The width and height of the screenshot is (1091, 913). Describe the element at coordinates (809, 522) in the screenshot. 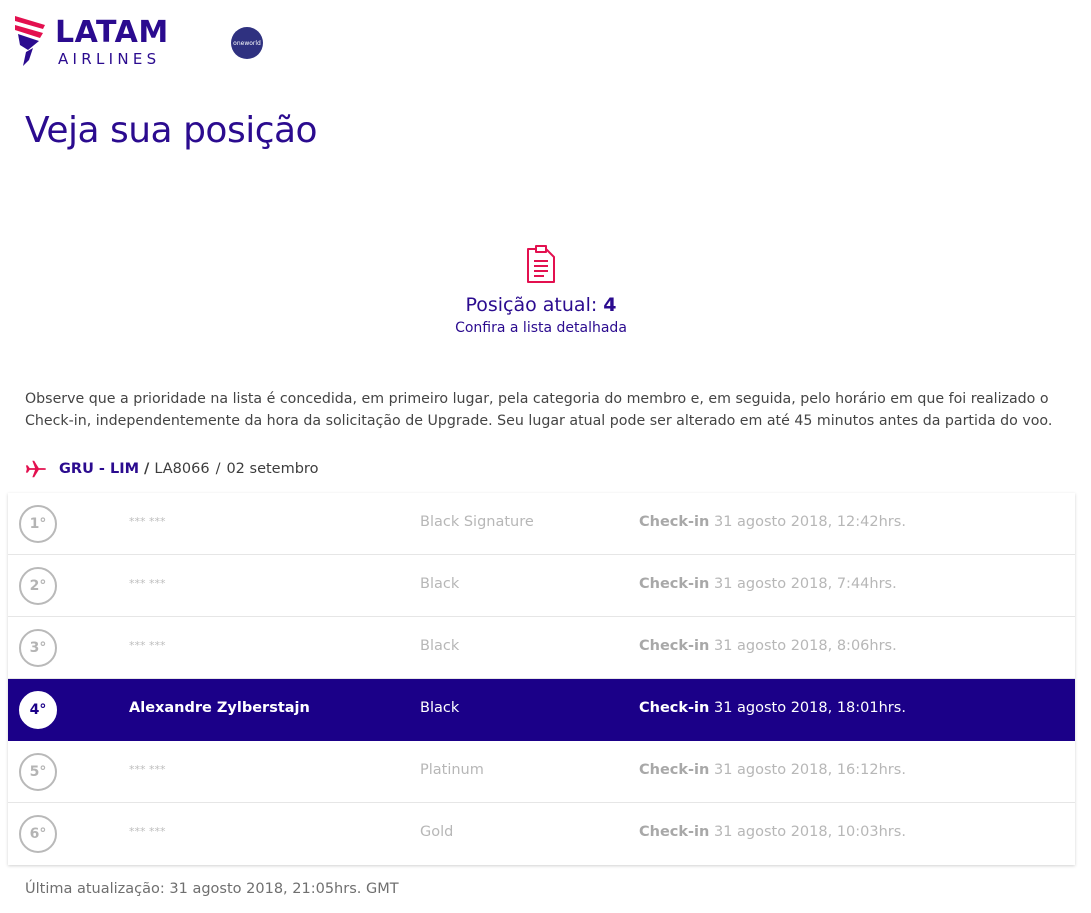

I see `checkin-value: 31 agosto 2018, 12:42hrs.` at that location.